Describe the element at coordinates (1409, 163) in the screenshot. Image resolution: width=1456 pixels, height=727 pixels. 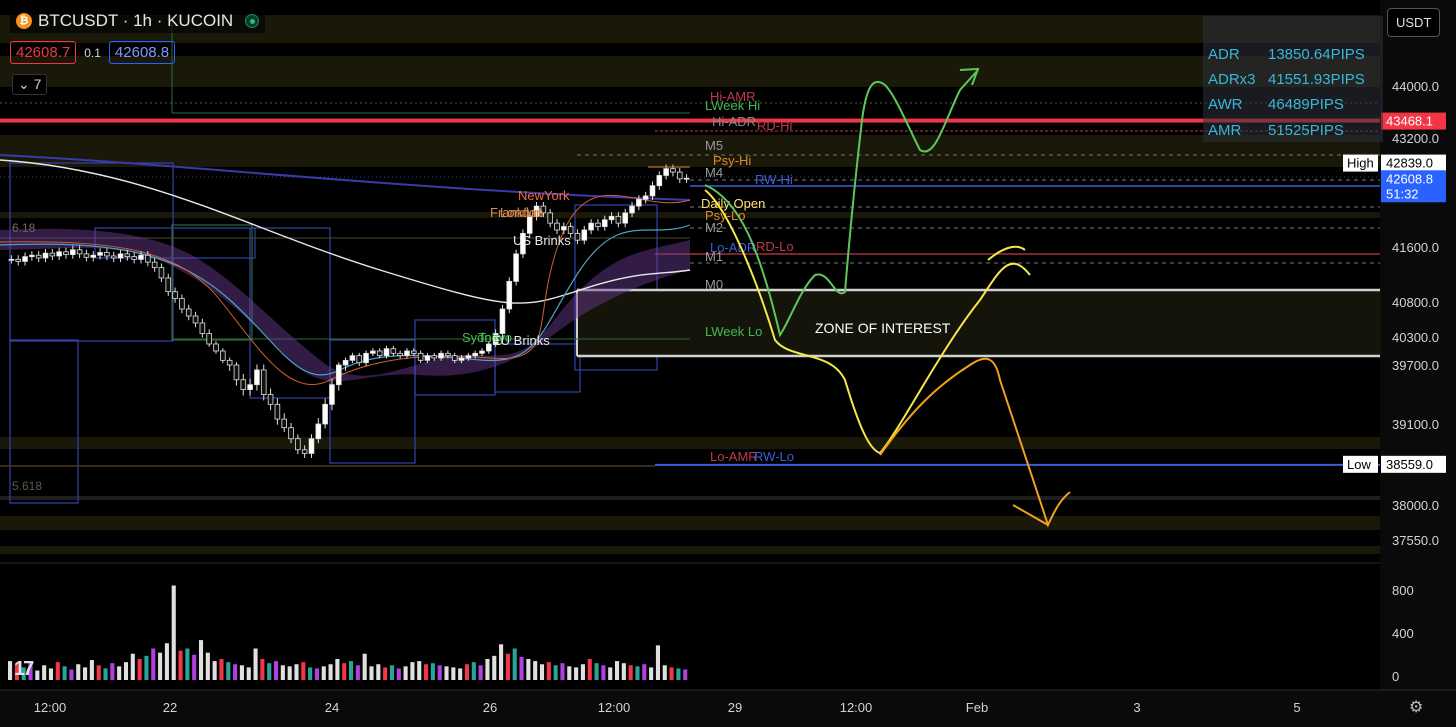
I see `price-tag-label: 42839.0` at that location.